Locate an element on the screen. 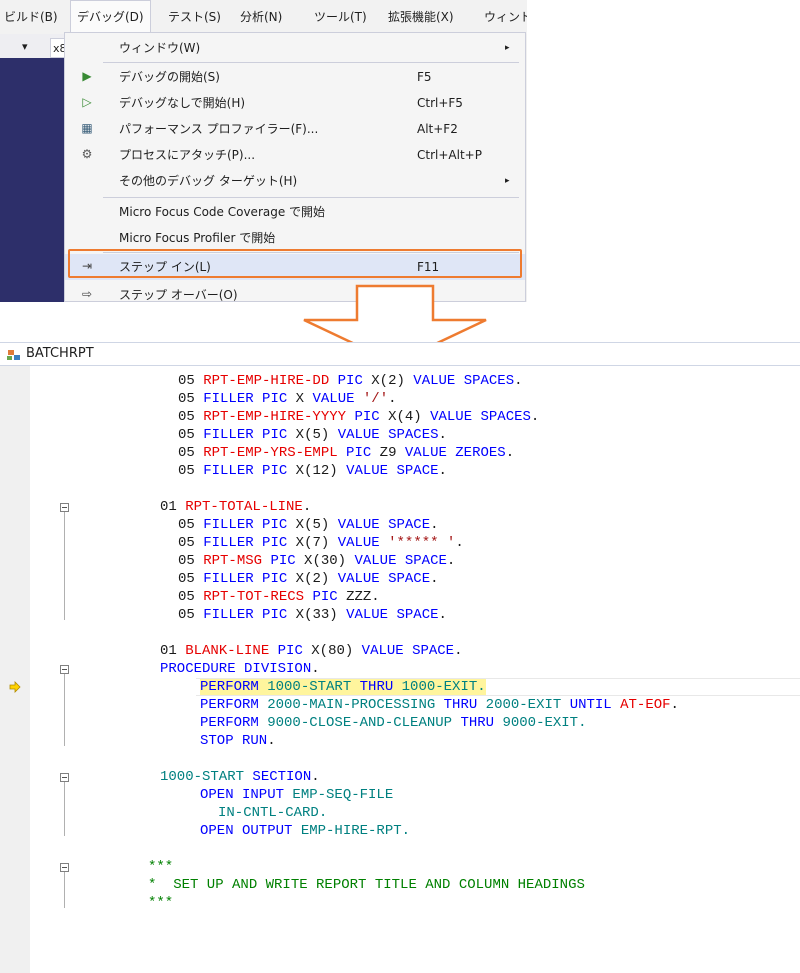 This screenshot has width=800, height=973. play-outline-icon: ▷ is located at coordinates (87, 102).